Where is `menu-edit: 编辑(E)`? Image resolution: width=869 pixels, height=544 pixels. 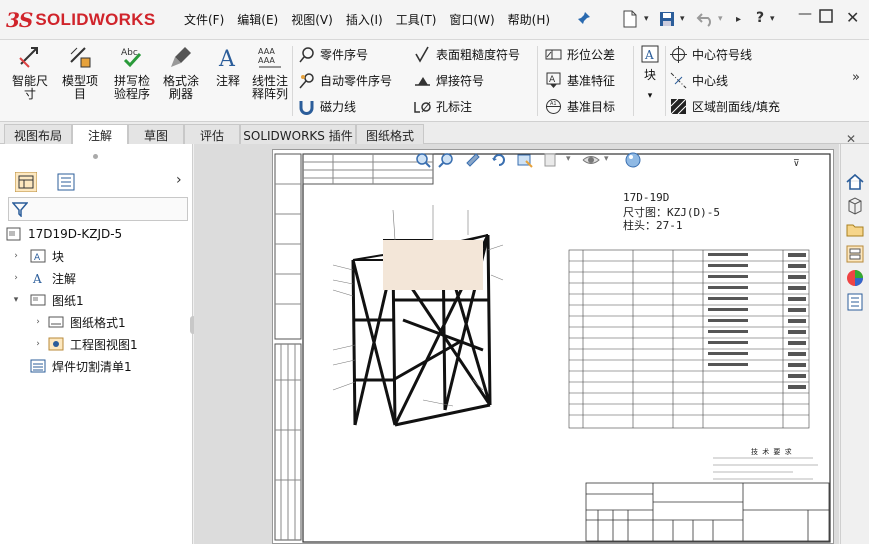 menu-edit: 编辑(E) is located at coordinates (257, 19).